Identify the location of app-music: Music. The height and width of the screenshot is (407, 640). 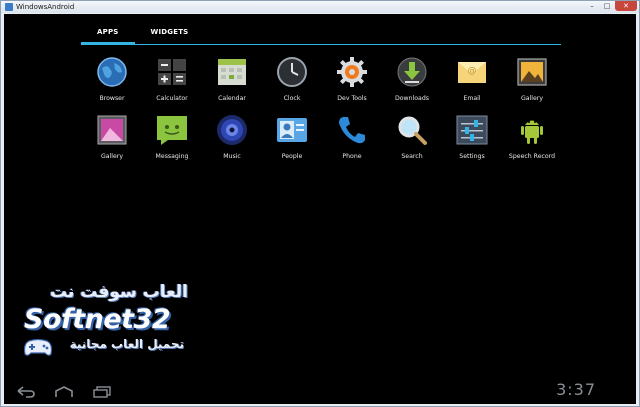
(232, 138).